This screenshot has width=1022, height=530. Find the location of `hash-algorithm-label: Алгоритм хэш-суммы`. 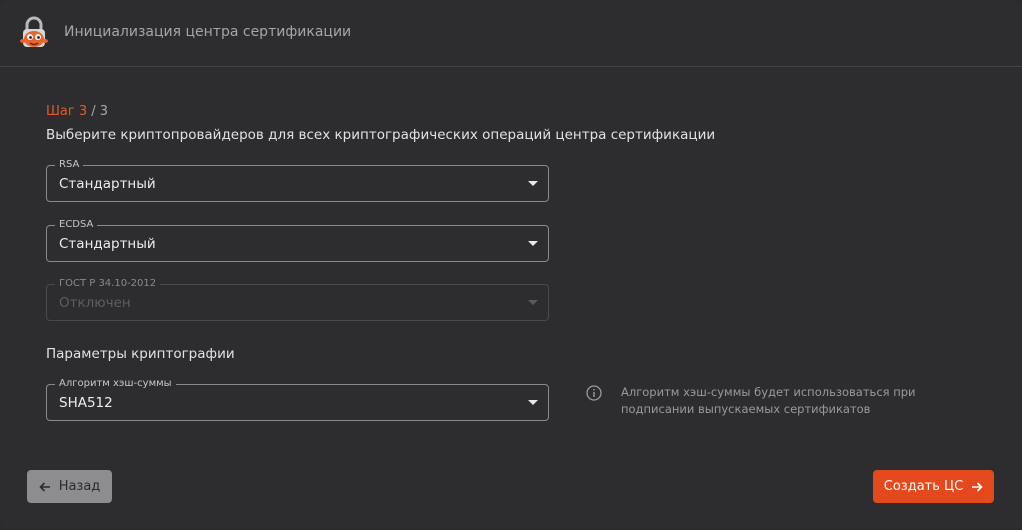

hash-algorithm-label: Алгоритм хэш-суммы is located at coordinates (115, 384).